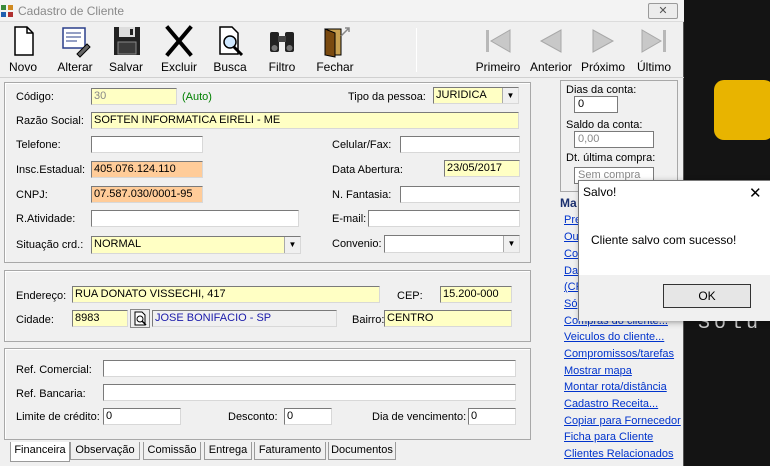  What do you see at coordinates (550, 41) in the screenshot?
I see `previous-record-icon` at bounding box center [550, 41].